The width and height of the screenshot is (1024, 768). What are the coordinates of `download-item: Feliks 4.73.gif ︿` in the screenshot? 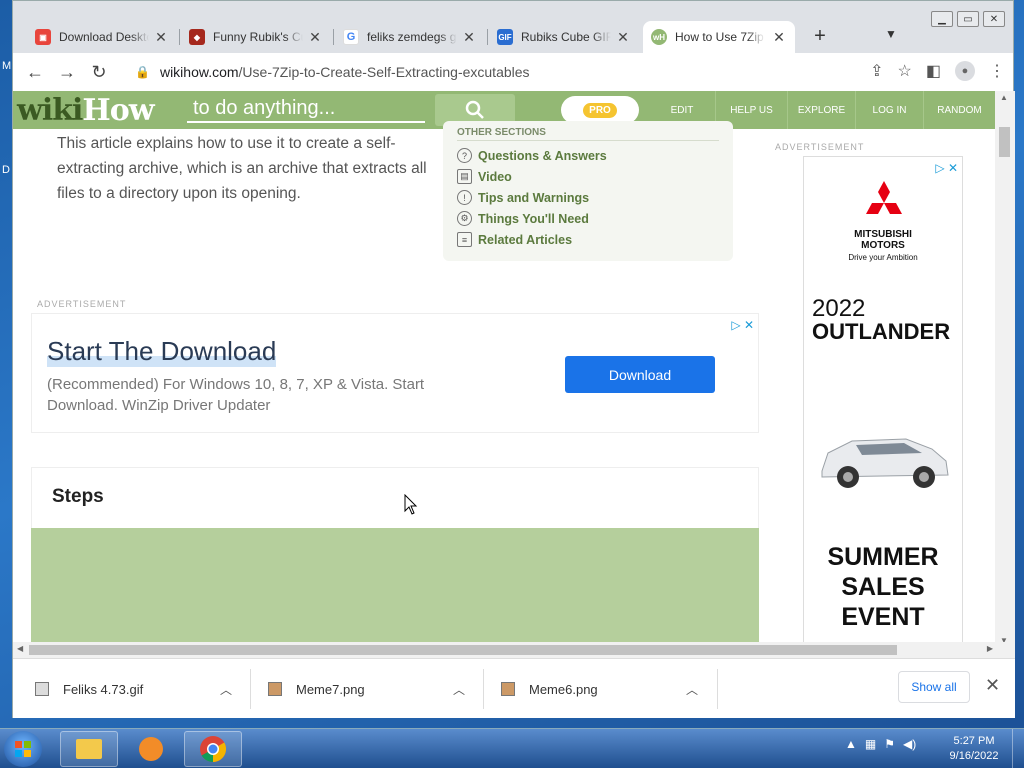 It's located at (133, 689).